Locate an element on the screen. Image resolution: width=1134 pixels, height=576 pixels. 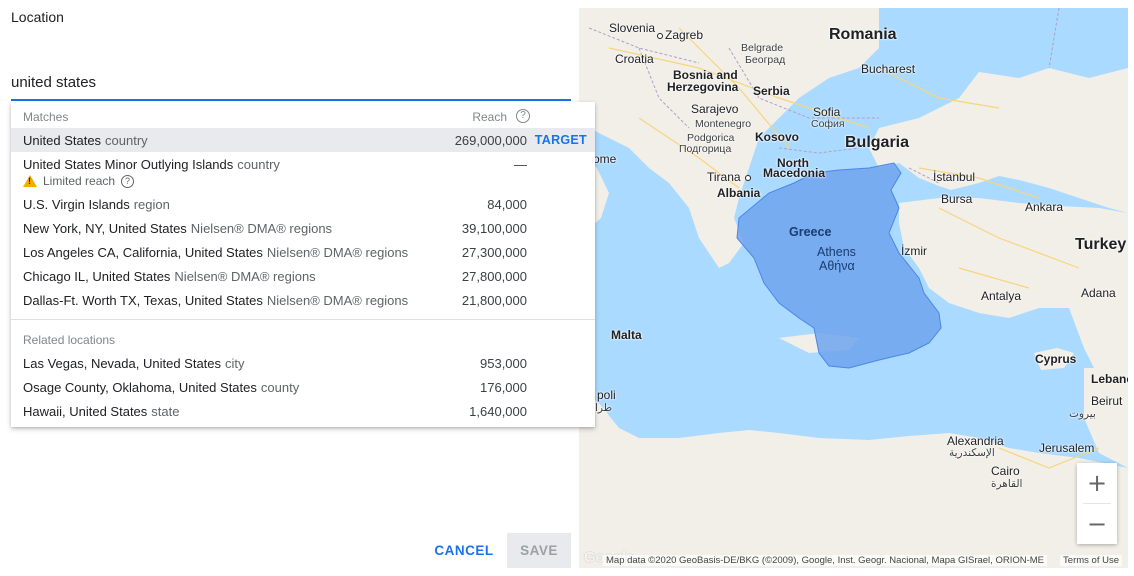
warning-icon is located at coordinates (30, 181).